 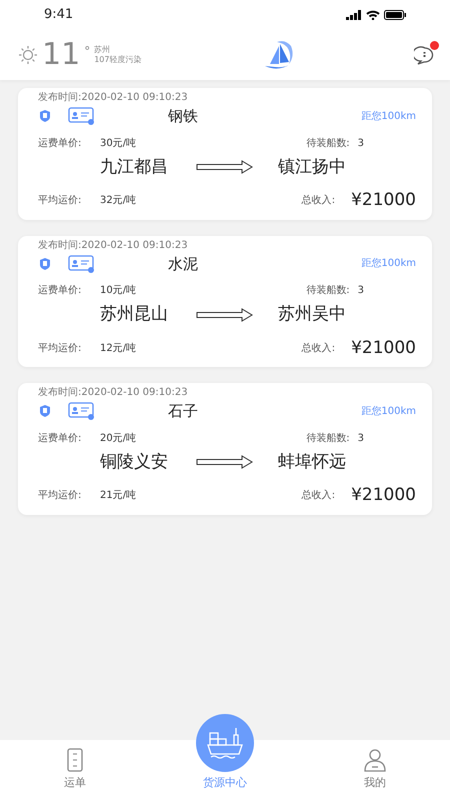 I want to click on city-name: 苏州, so click(x=103, y=49).